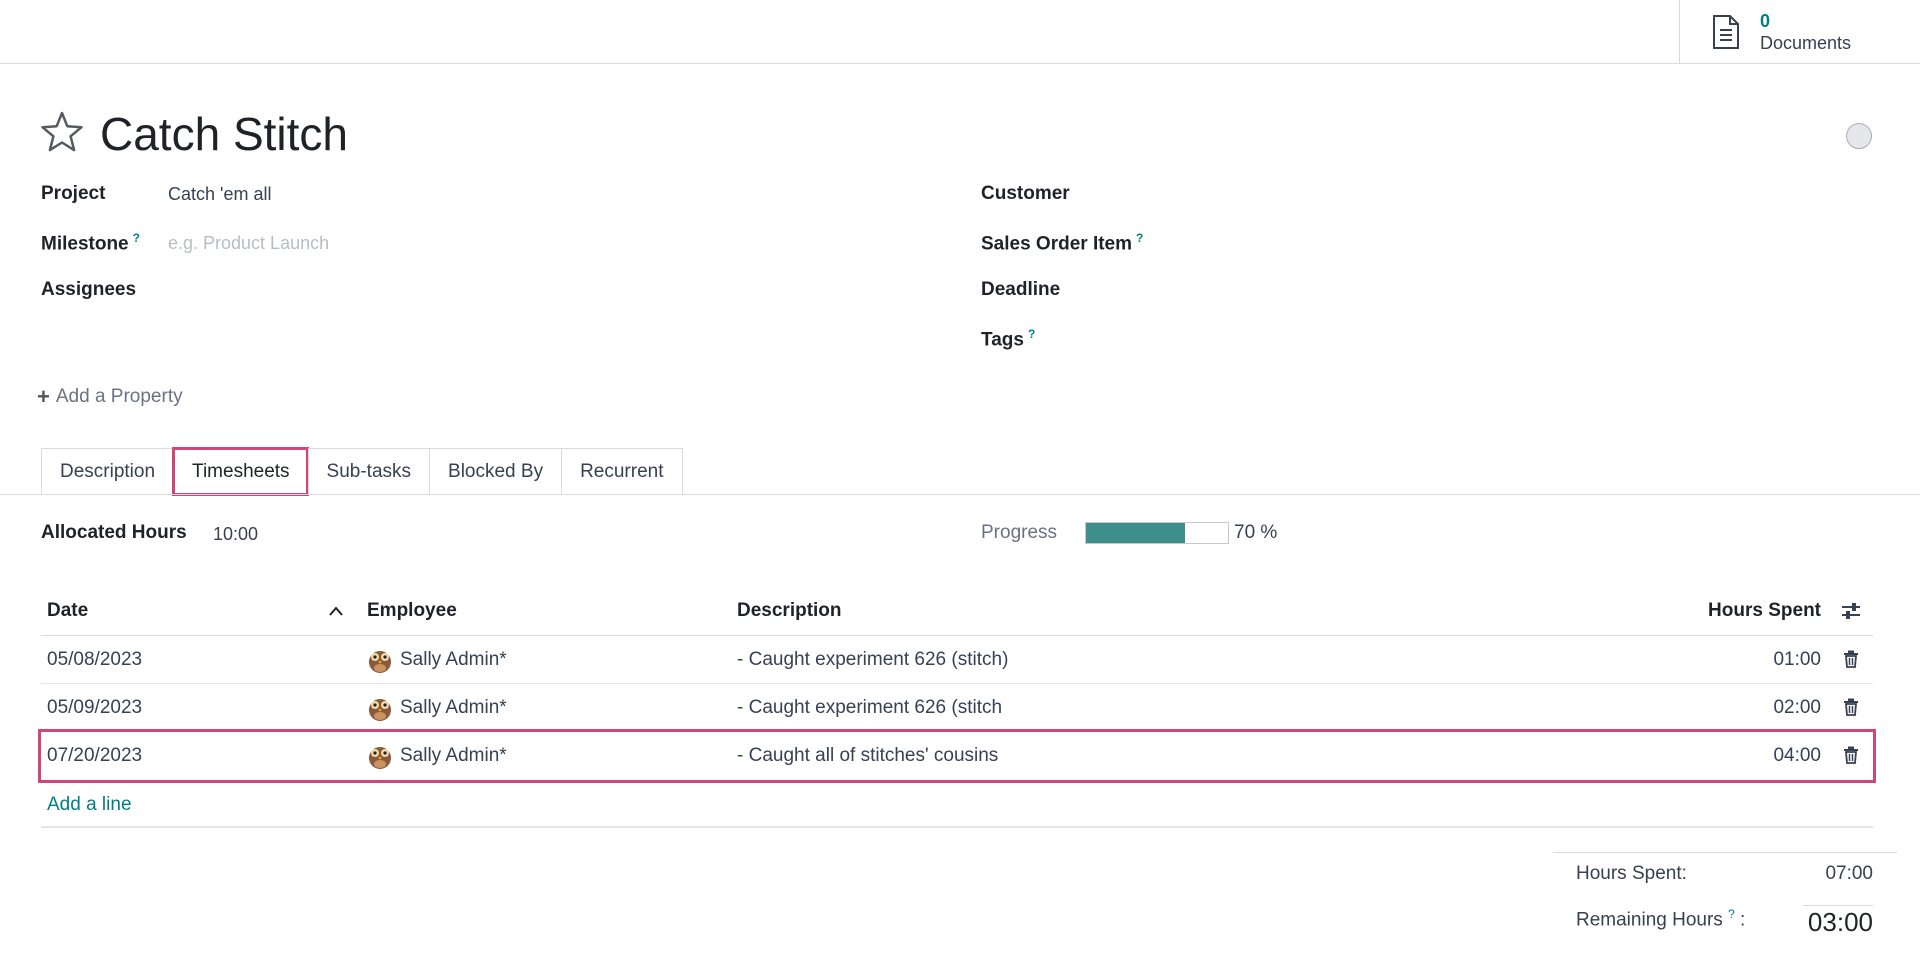 Image resolution: width=1920 pixels, height=957 pixels. Describe the element at coordinates (136, 238) in the screenshot. I see `milestone-help-icon: ?` at that location.